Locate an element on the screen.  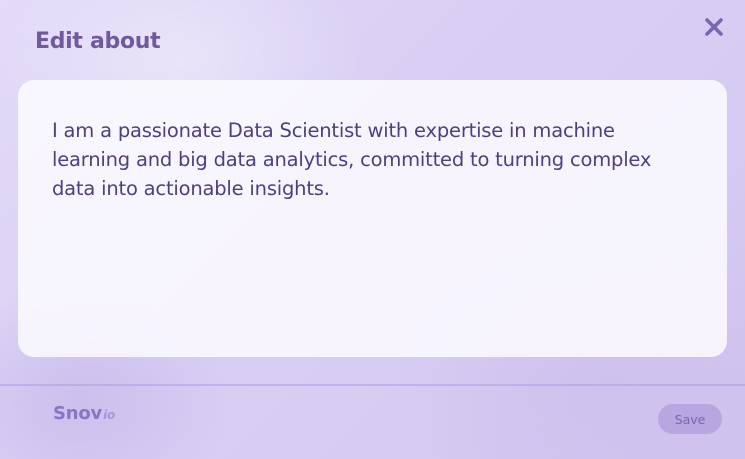
brand-suffix: io is located at coordinates (109, 415).